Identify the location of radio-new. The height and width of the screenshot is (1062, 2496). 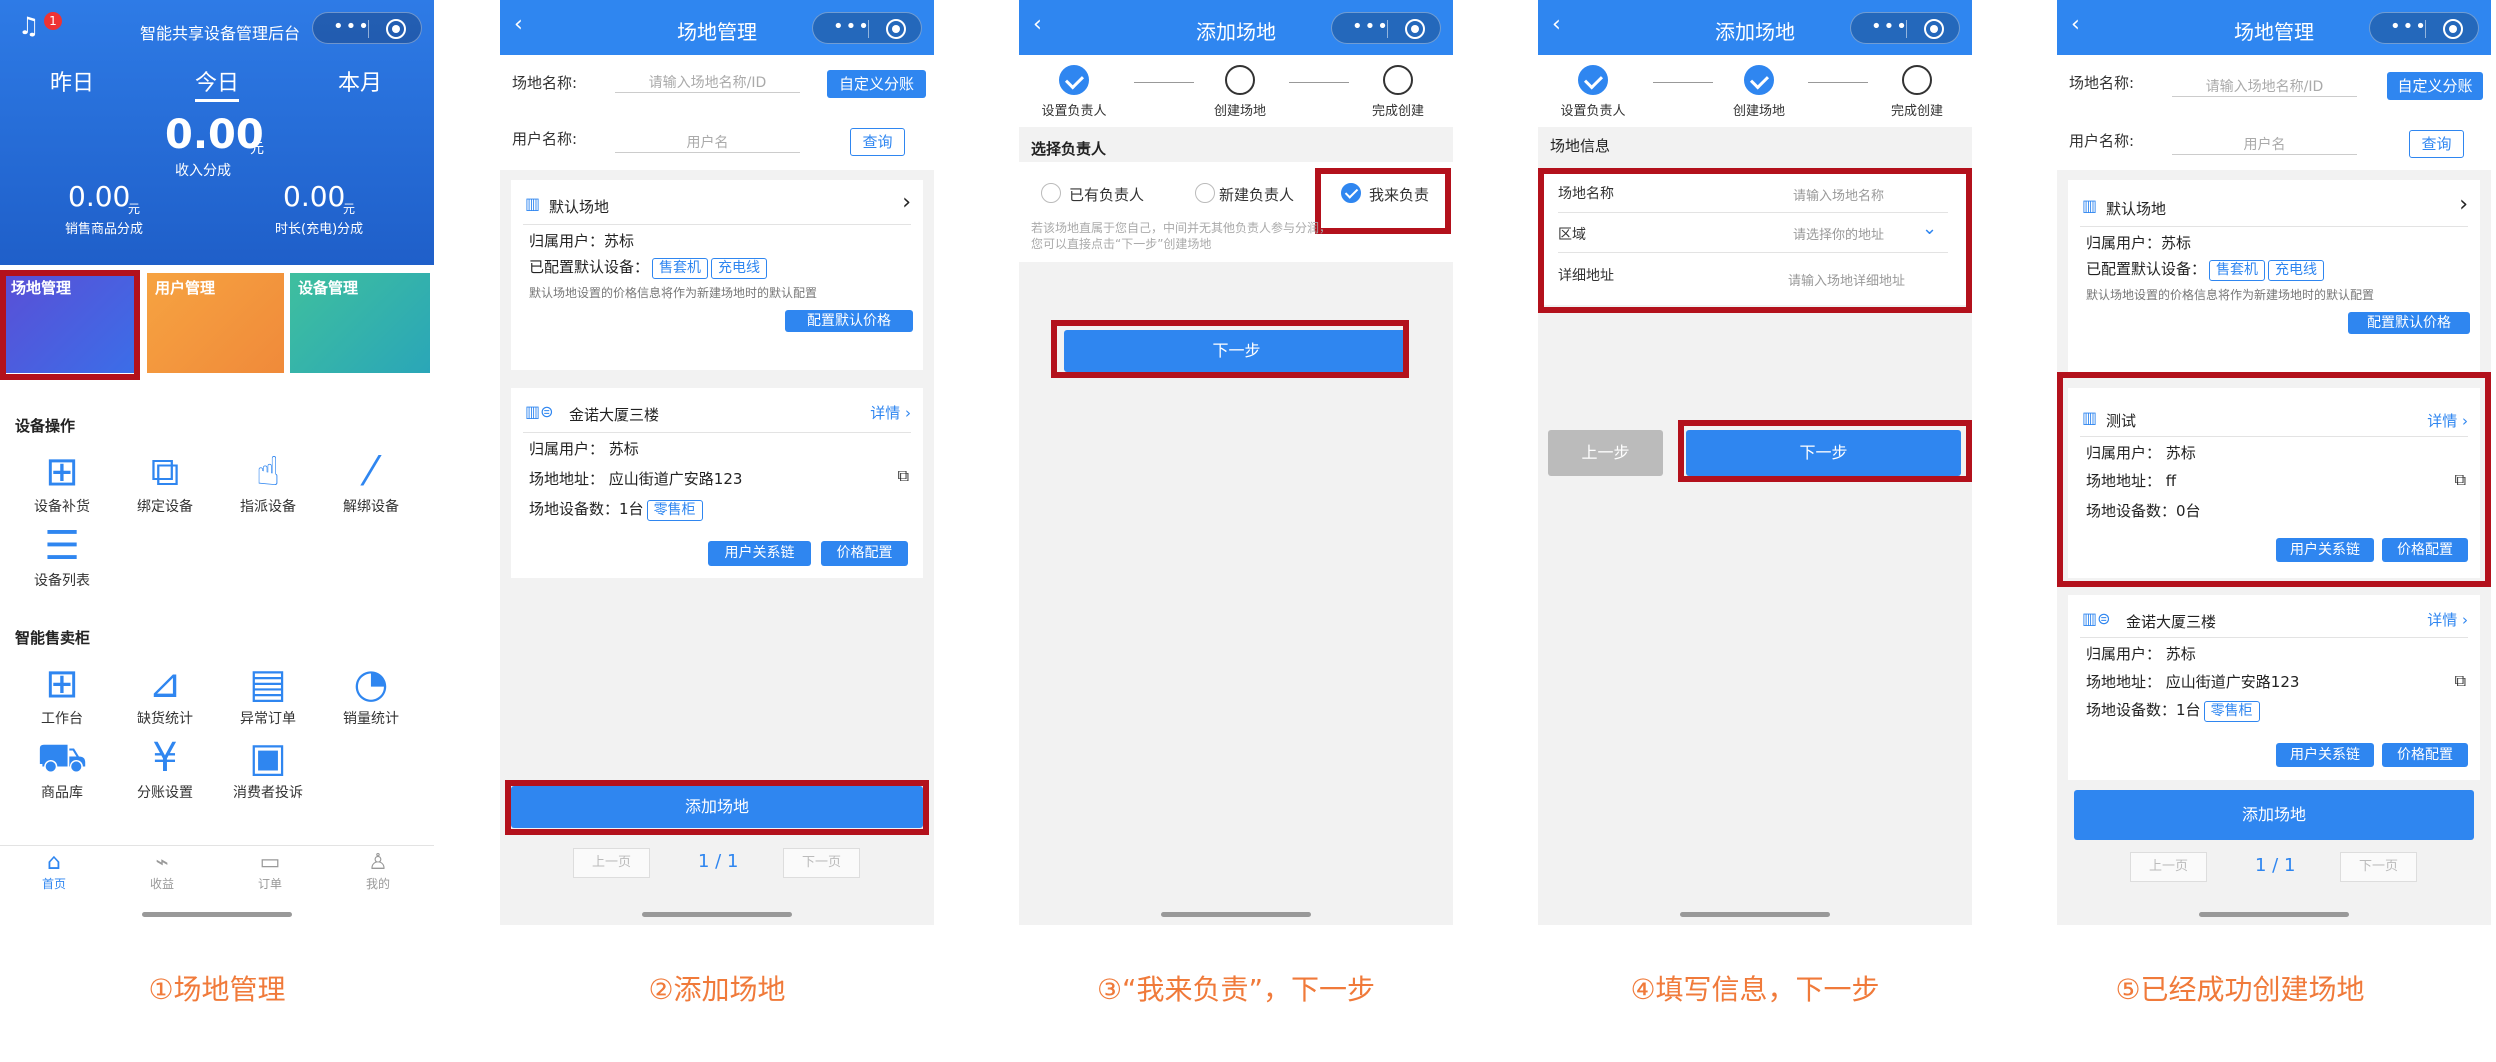
(1205, 193).